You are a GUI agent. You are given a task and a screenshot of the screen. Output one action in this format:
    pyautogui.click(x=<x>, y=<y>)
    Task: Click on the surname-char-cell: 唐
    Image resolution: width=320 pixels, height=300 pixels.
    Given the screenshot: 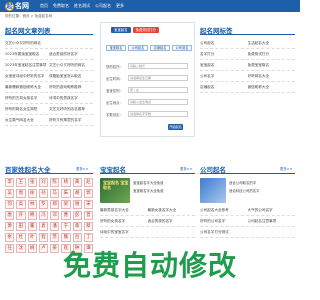 What is the action you would take?
    pyautogui.click(x=10, y=215)
    